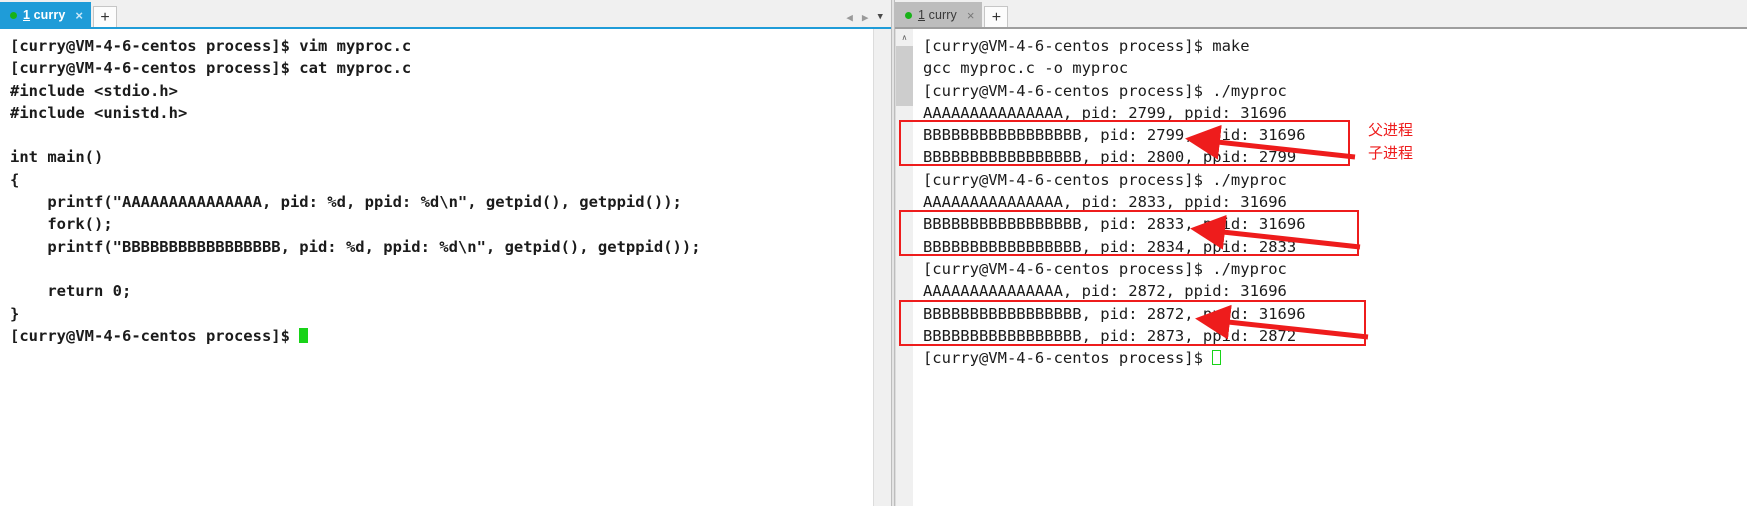  Describe the element at coordinates (971, 15) in the screenshot. I see `right-tab-close-icon: ×` at that location.